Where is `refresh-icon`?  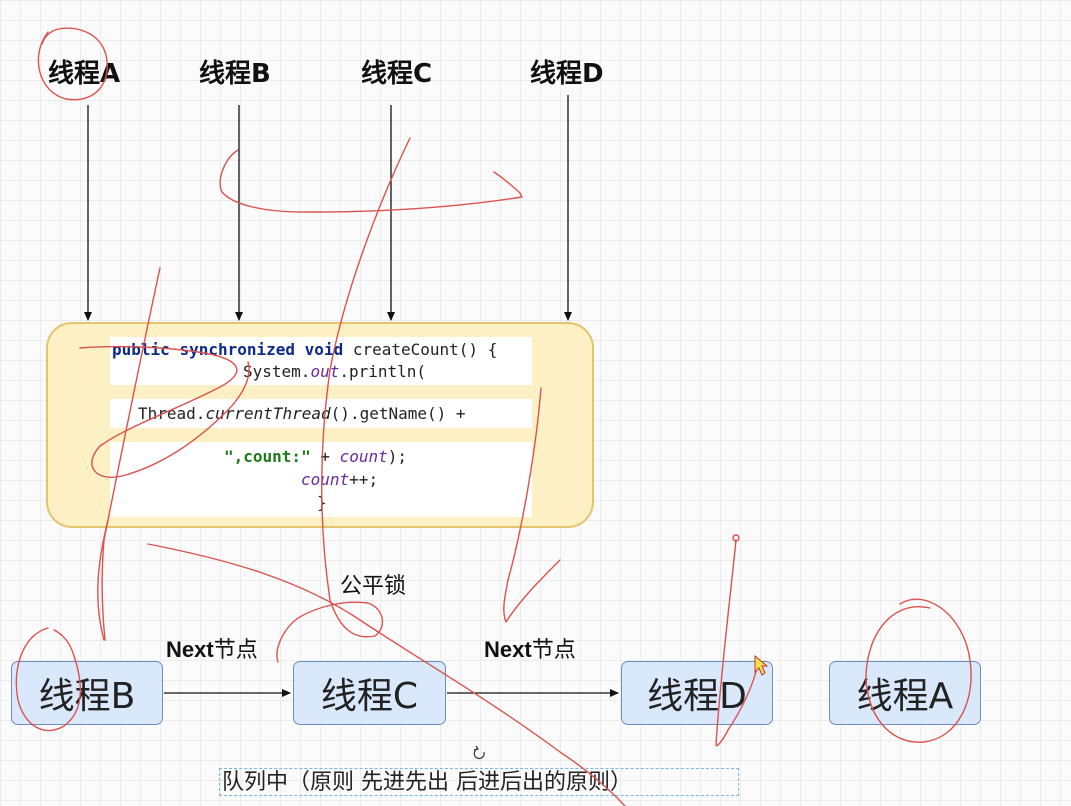
refresh-icon is located at coordinates (479, 752).